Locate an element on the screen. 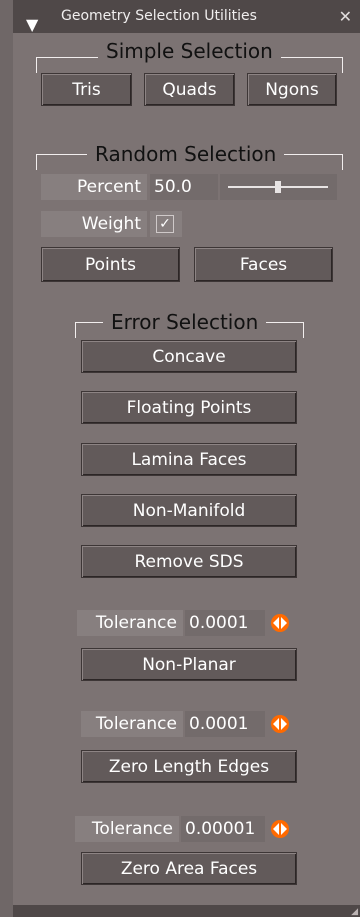 The width and height of the screenshot is (360, 917). nonplanar-tolerance-label: Tolerance is located at coordinates (130, 623).